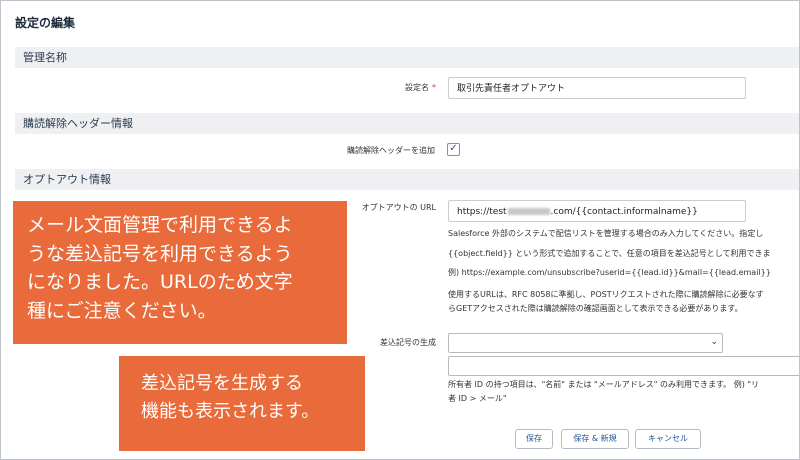 The image size is (800, 460). I want to click on add-header-checkbox: ✓, so click(453, 149).